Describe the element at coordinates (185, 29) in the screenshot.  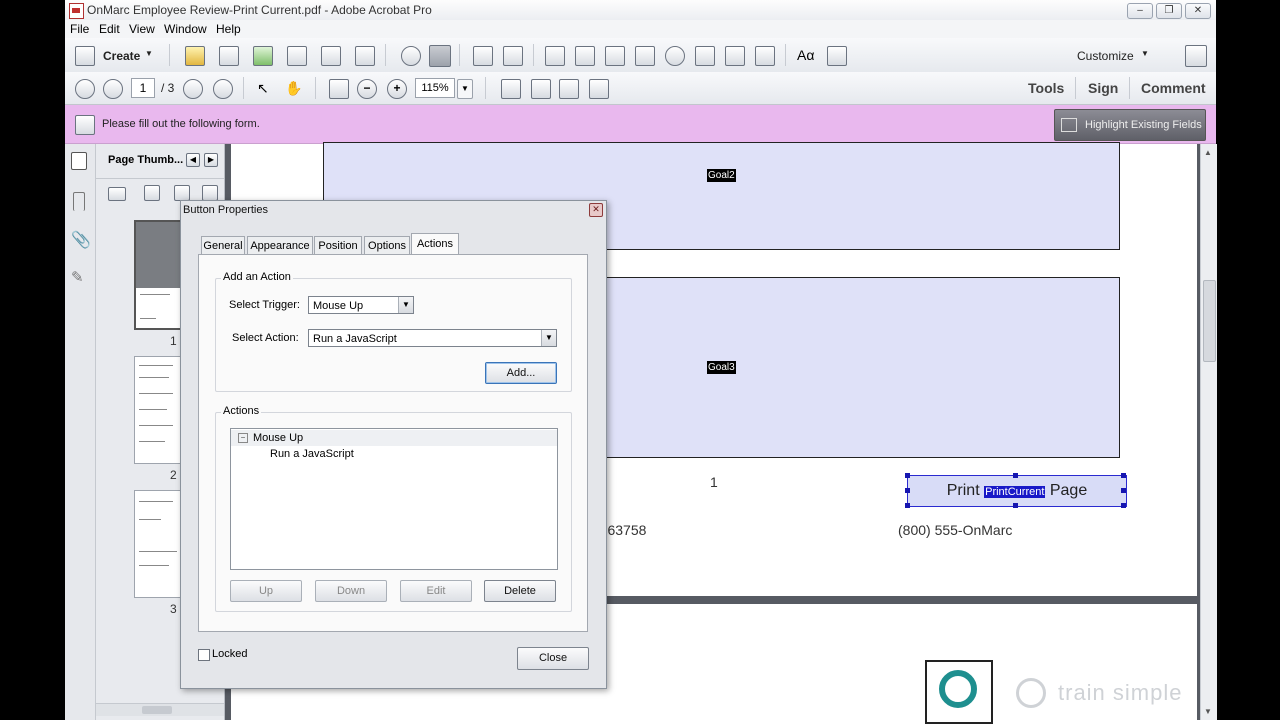
I see `menu-window: Window` at that location.